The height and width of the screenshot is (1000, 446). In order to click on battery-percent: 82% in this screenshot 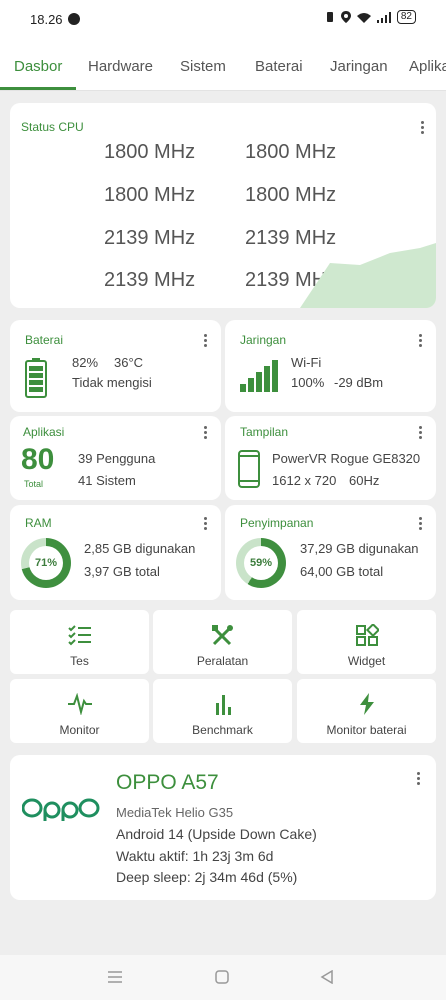, I will do `click(85, 362)`.